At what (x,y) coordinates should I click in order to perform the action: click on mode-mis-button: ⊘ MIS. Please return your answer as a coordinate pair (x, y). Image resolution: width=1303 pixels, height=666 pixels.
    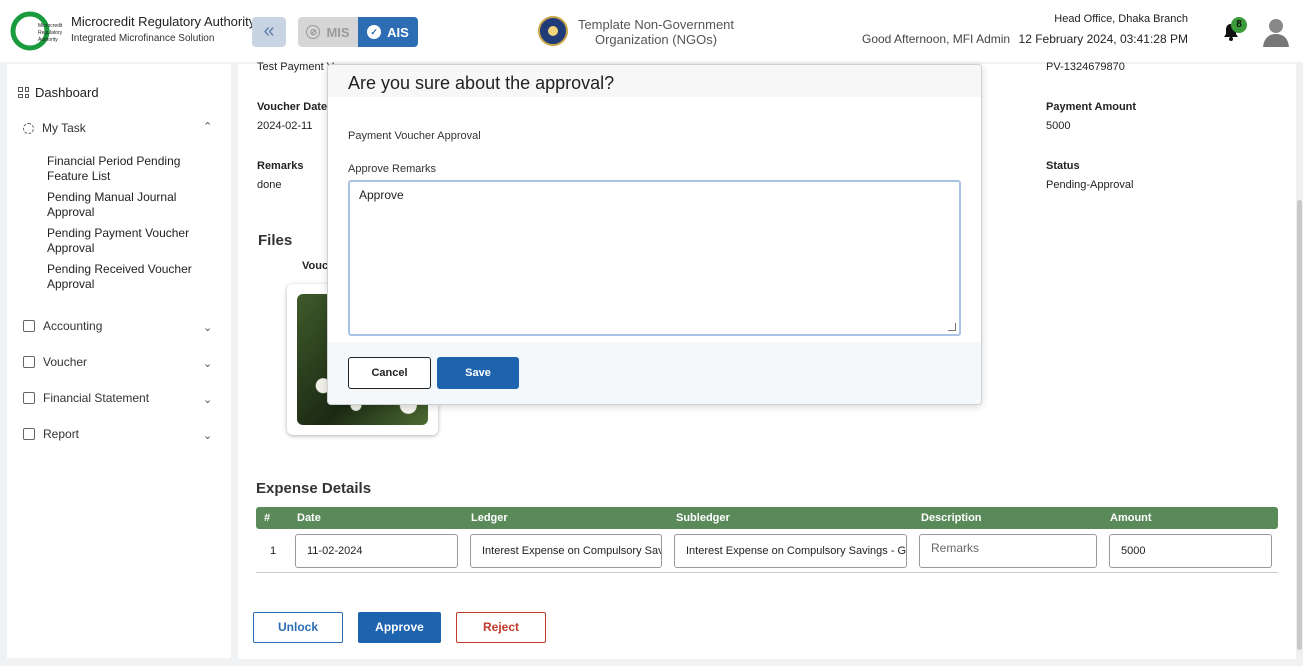
    Looking at the image, I should click on (328, 32).